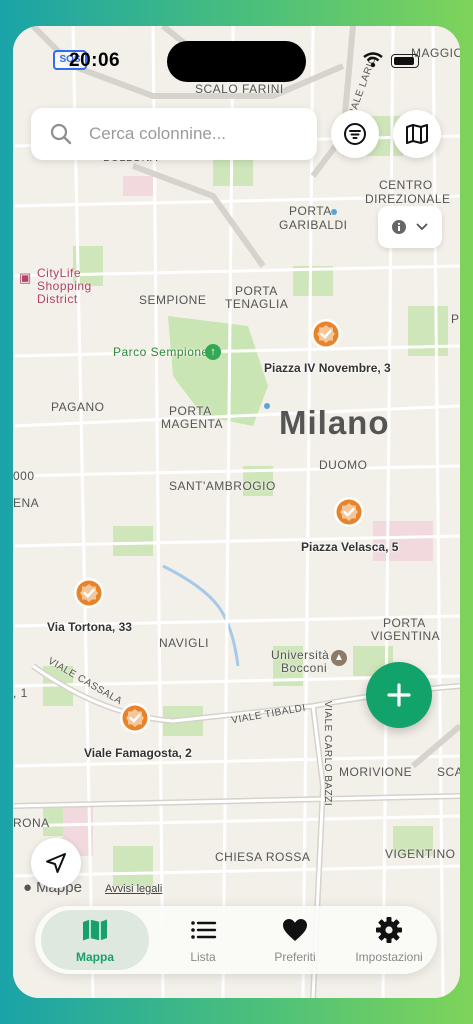 The height and width of the screenshot is (1024, 473). I want to click on poi-label: CityLife, so click(59, 273).